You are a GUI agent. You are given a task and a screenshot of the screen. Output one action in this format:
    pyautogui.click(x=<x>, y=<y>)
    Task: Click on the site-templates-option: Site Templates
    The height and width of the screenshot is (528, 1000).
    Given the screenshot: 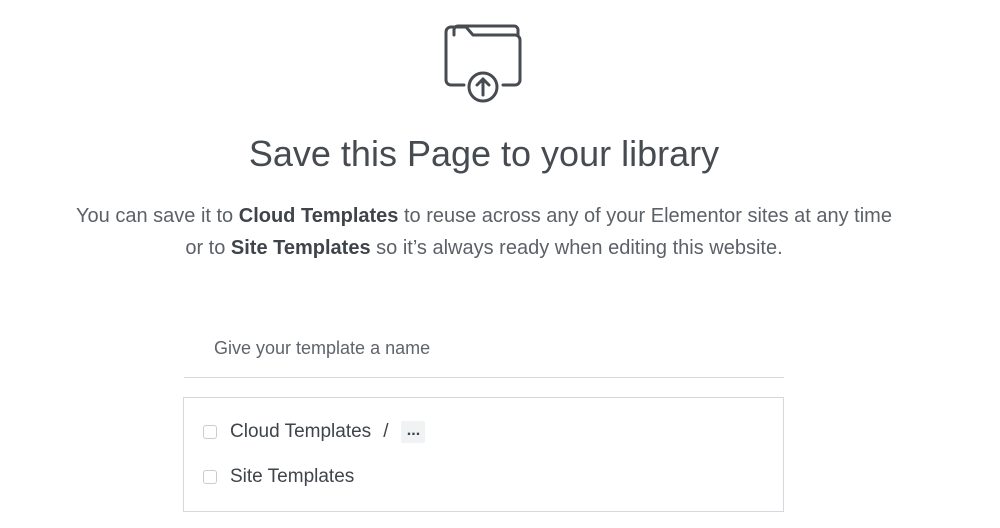 What is the action you would take?
    pyautogui.click(x=278, y=477)
    